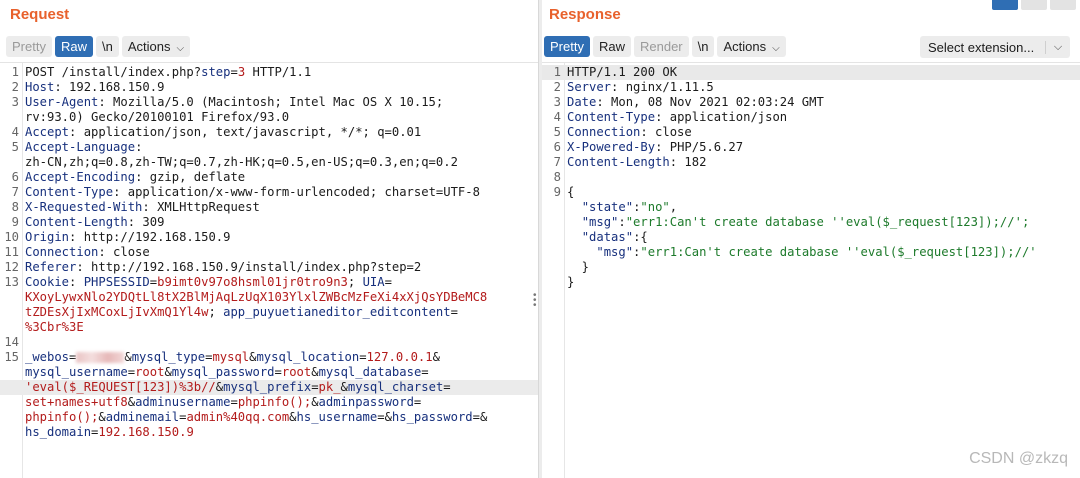 The height and width of the screenshot is (478, 1080). Describe the element at coordinates (811, 72) in the screenshot. I see `code-line: 1 HTTP/1.1 200 OK` at that location.